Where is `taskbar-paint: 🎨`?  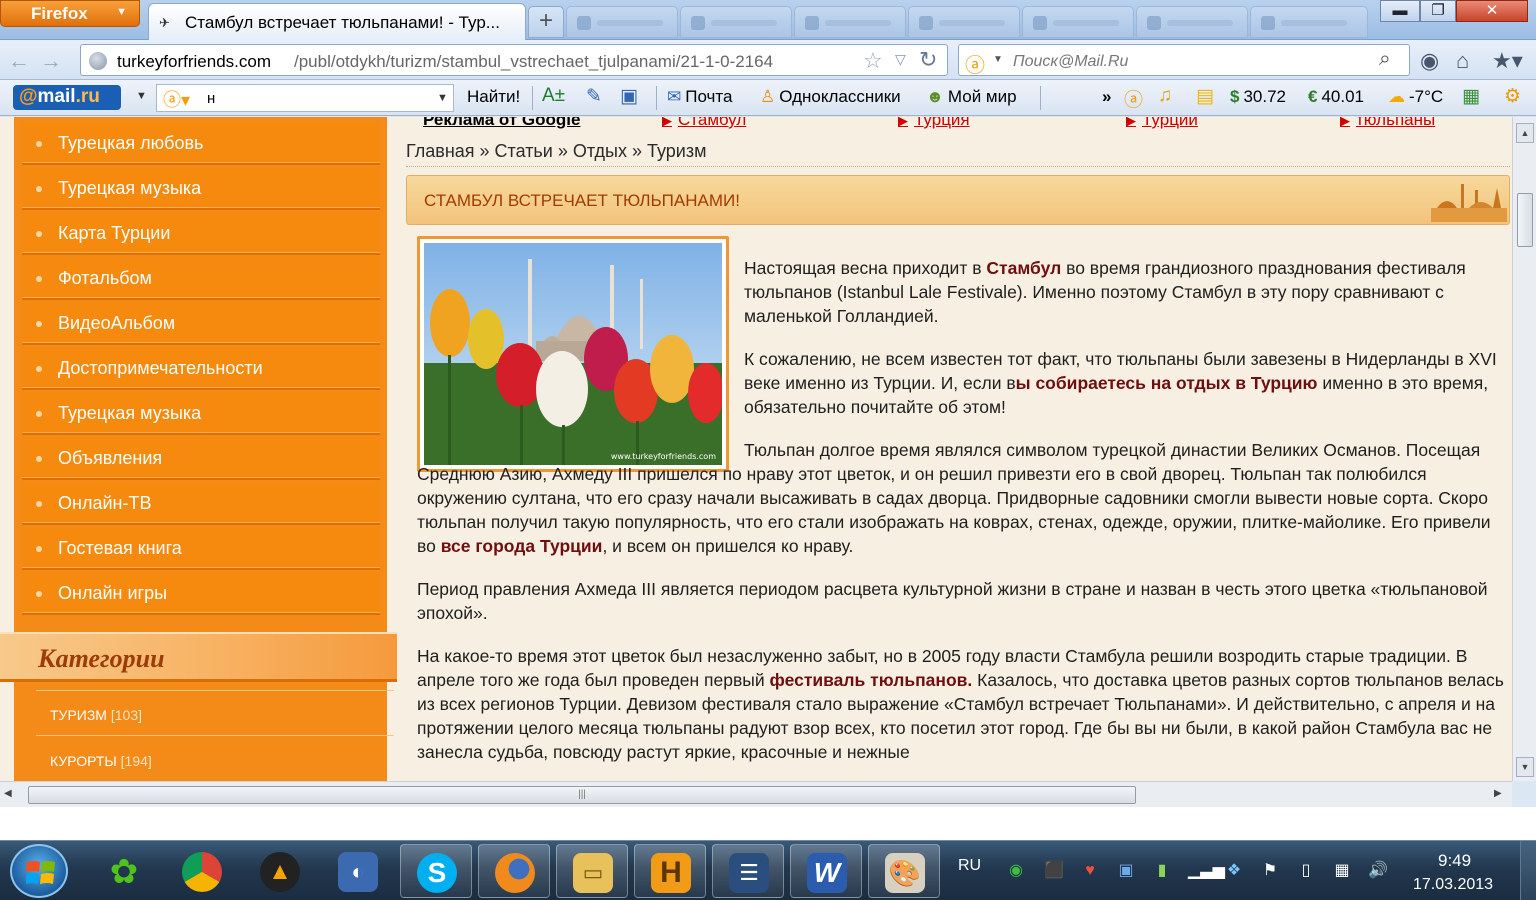 taskbar-paint: 🎨 is located at coordinates (904, 871).